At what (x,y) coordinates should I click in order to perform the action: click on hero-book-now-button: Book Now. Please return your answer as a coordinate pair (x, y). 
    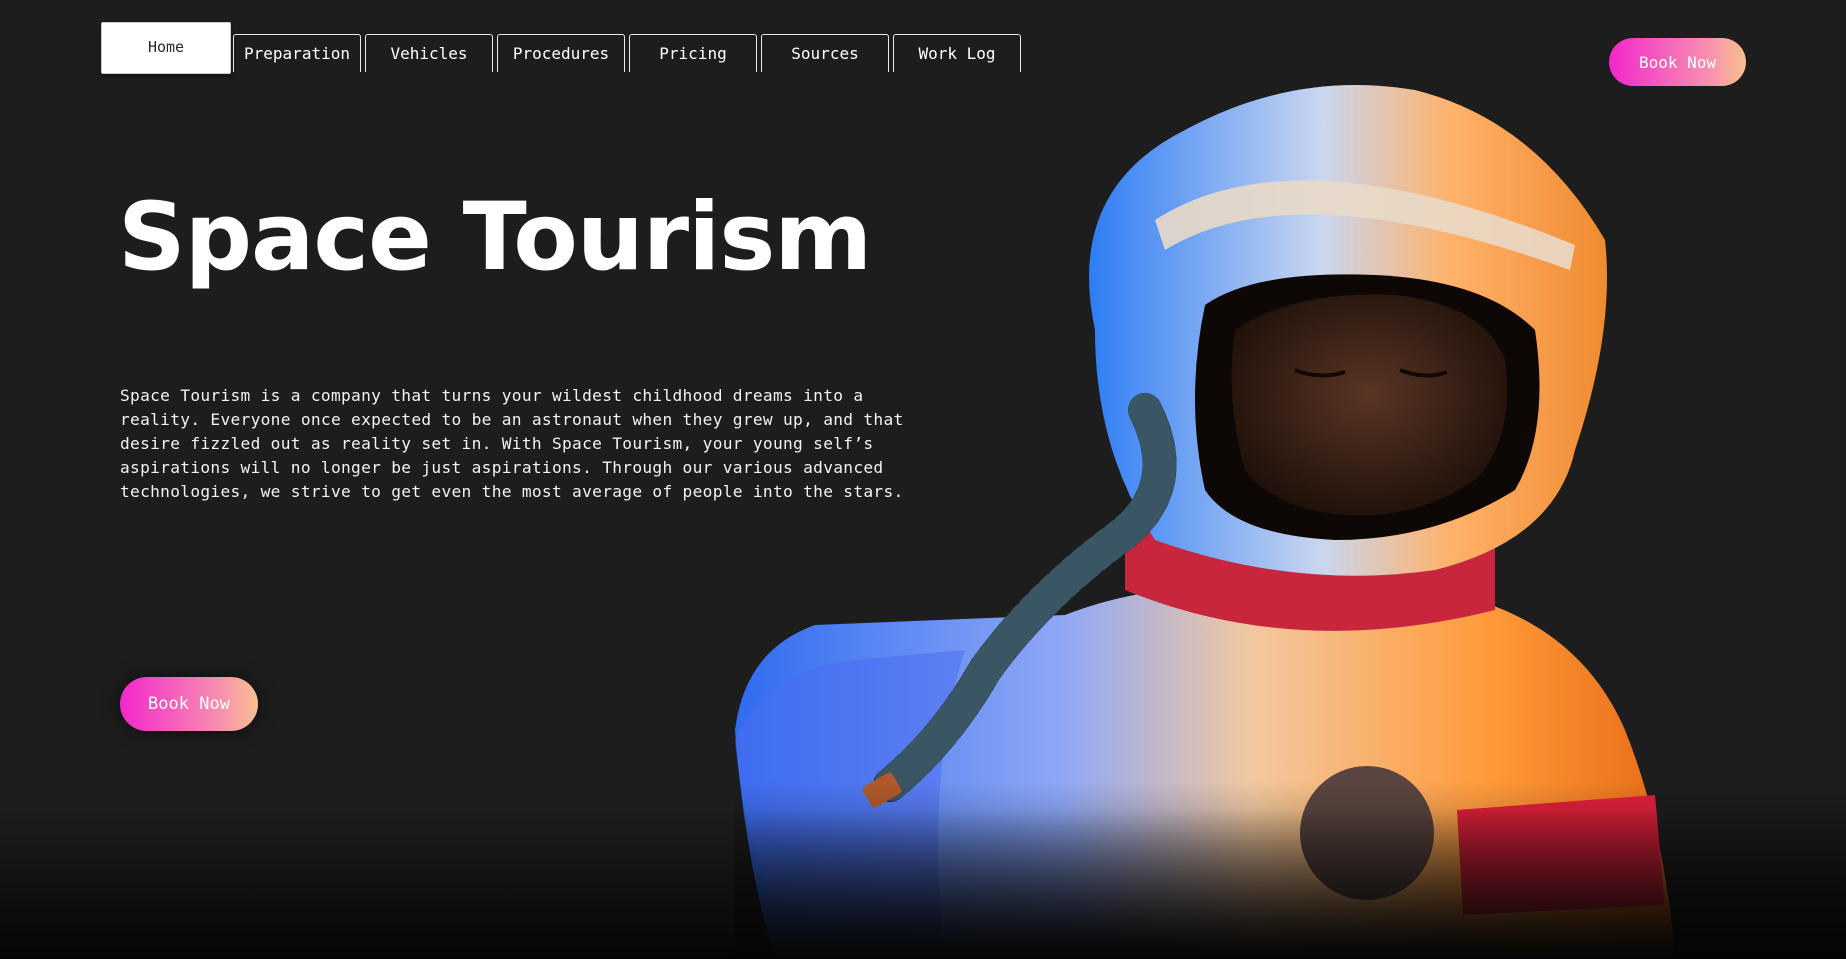
    Looking at the image, I should click on (189, 704).